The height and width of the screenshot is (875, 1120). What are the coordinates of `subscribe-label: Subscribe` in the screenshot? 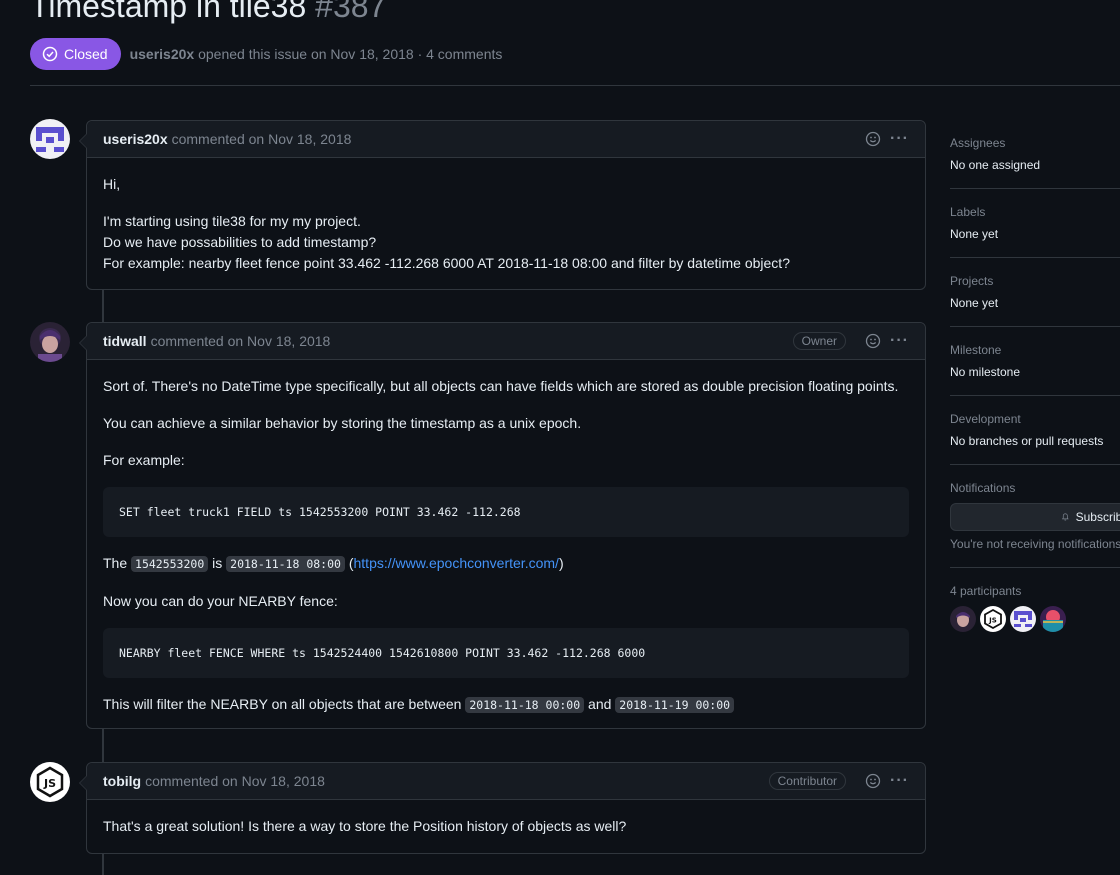 It's located at (1097, 517).